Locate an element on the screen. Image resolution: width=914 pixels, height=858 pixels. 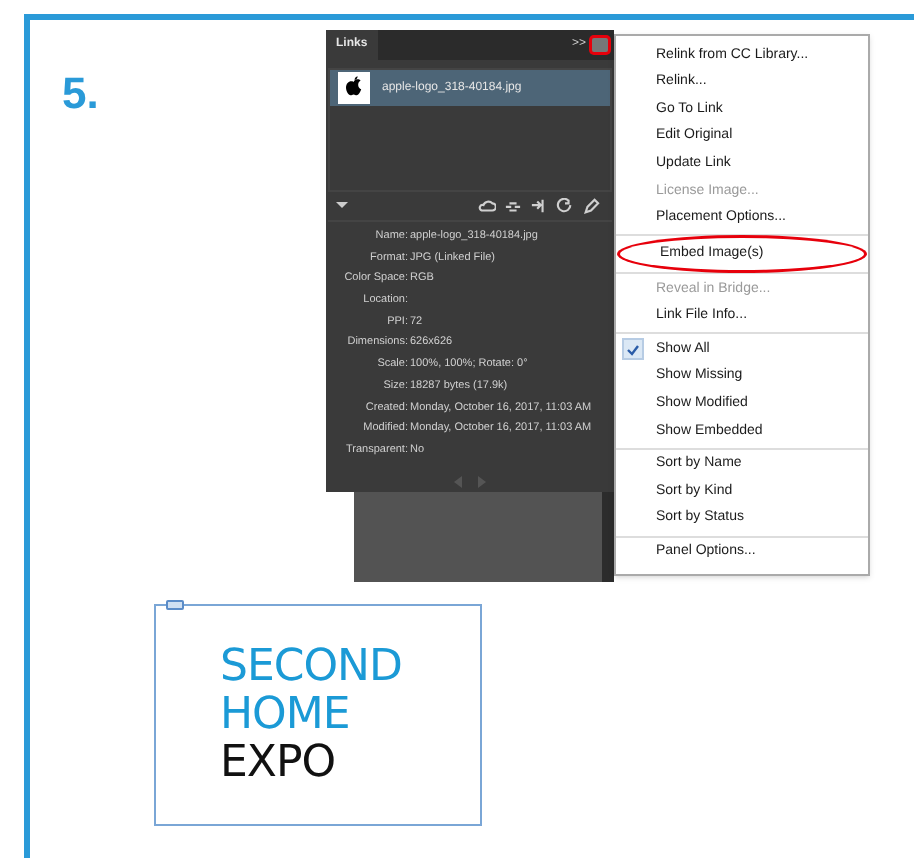
step-number: 5. is located at coordinates (80, 94).